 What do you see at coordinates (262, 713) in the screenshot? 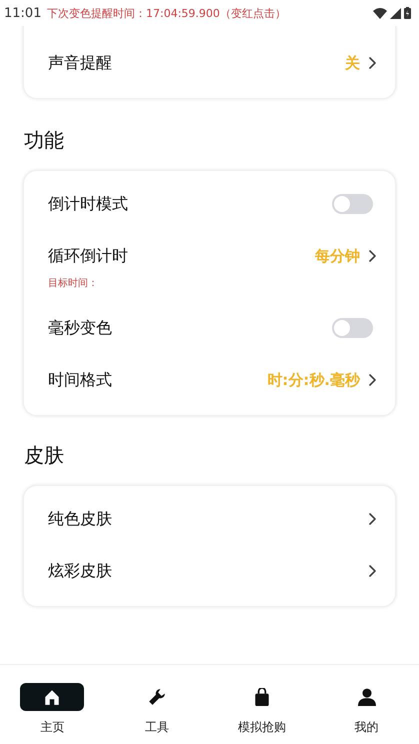
I see `nav-tab: 模拟抢购` at bounding box center [262, 713].